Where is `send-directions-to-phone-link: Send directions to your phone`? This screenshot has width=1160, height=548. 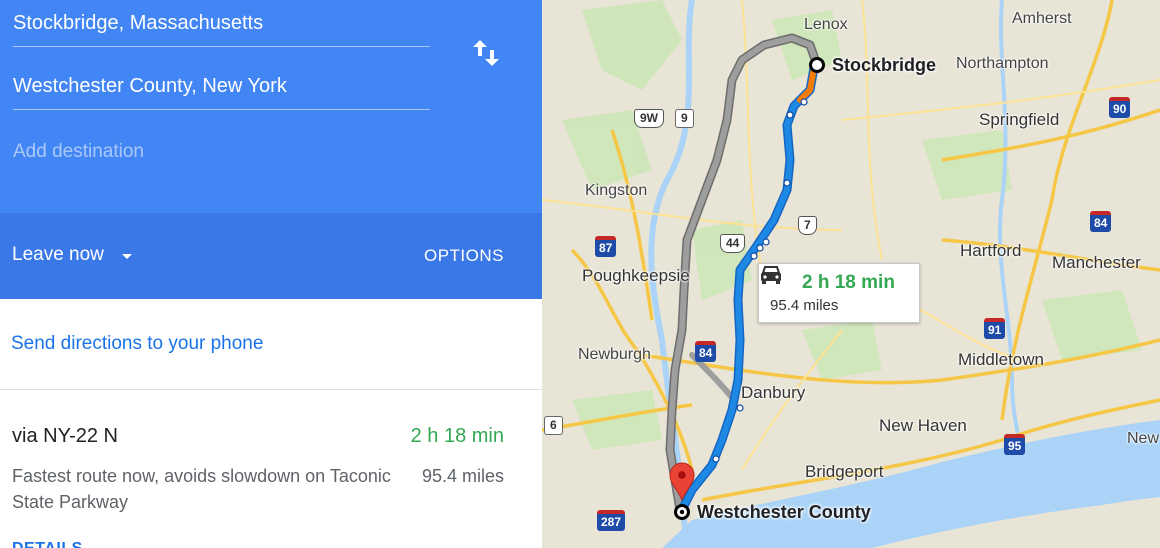 send-directions-to-phone-link: Send directions to your phone is located at coordinates (137, 344).